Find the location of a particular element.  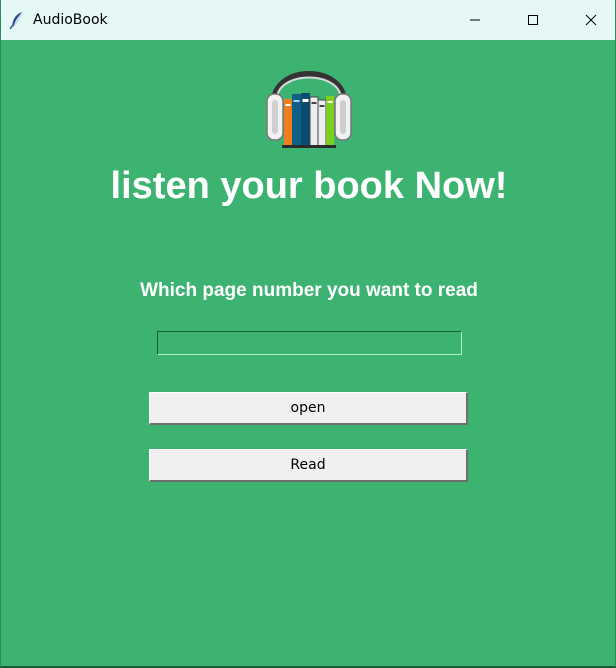

close-button is located at coordinates (589, 20).